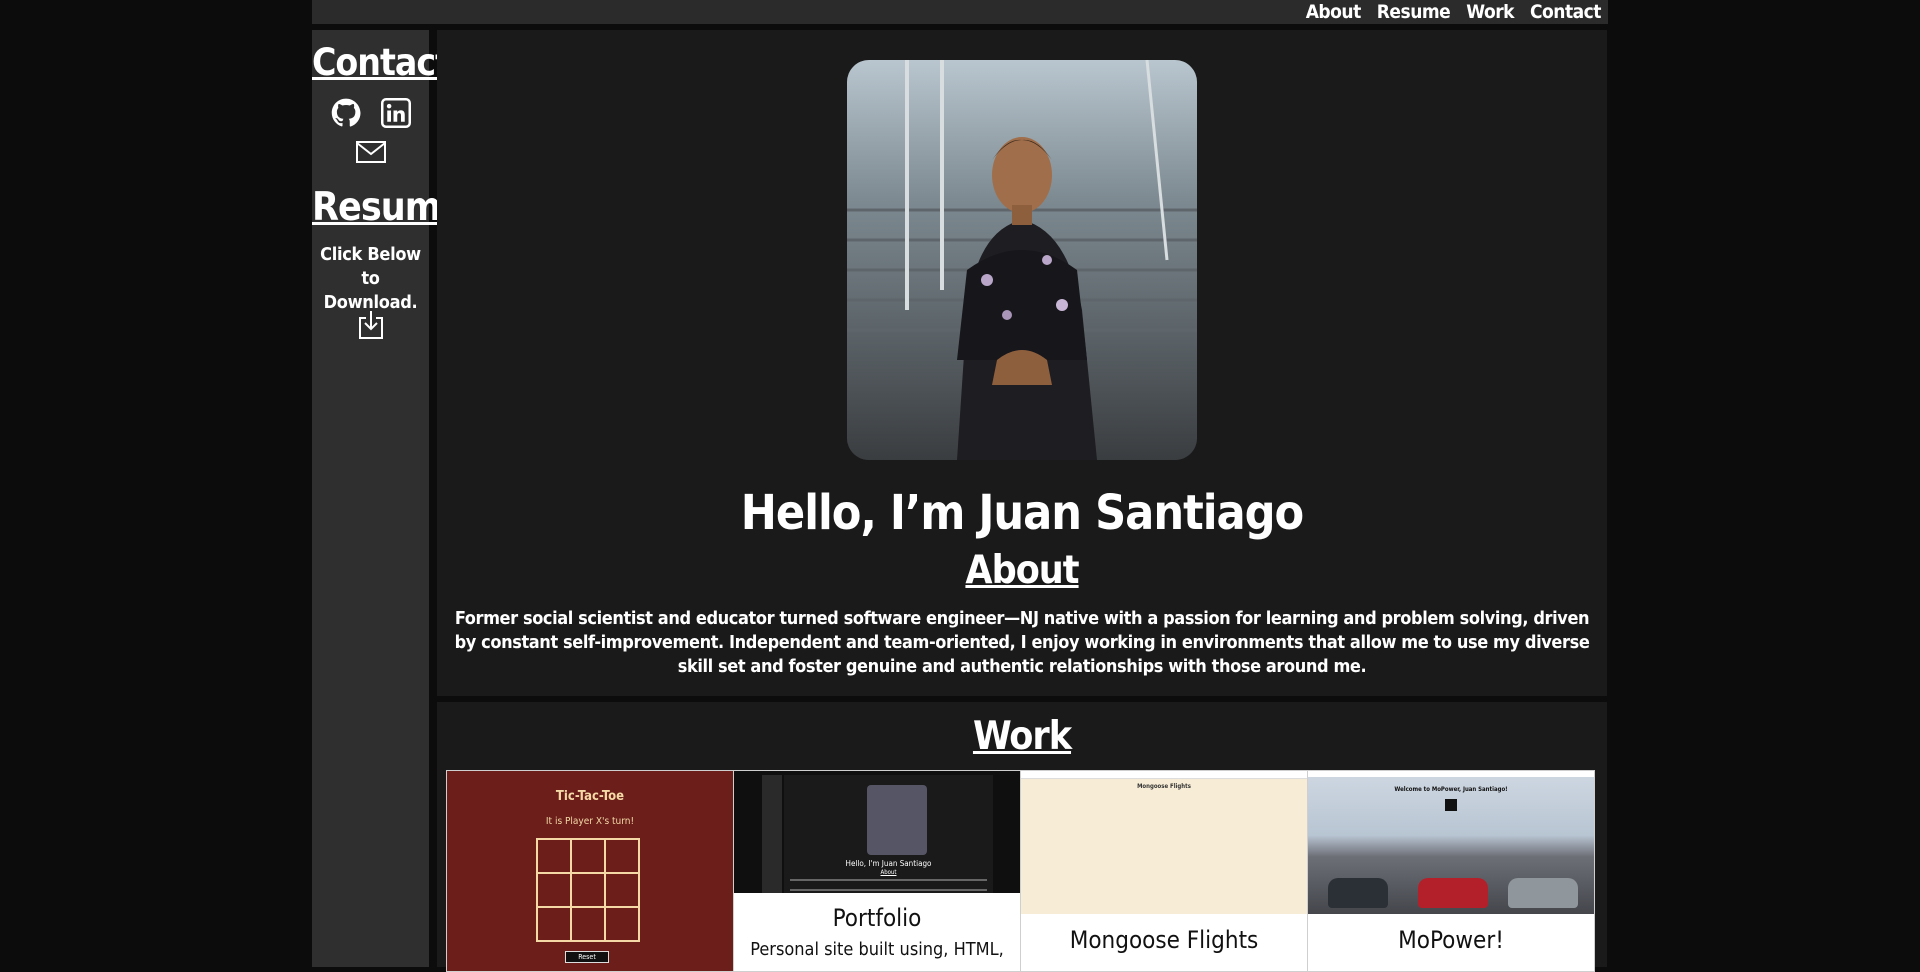 The height and width of the screenshot is (972, 1920). What do you see at coordinates (1334, 12) in the screenshot?
I see `nav-about-link: About` at bounding box center [1334, 12].